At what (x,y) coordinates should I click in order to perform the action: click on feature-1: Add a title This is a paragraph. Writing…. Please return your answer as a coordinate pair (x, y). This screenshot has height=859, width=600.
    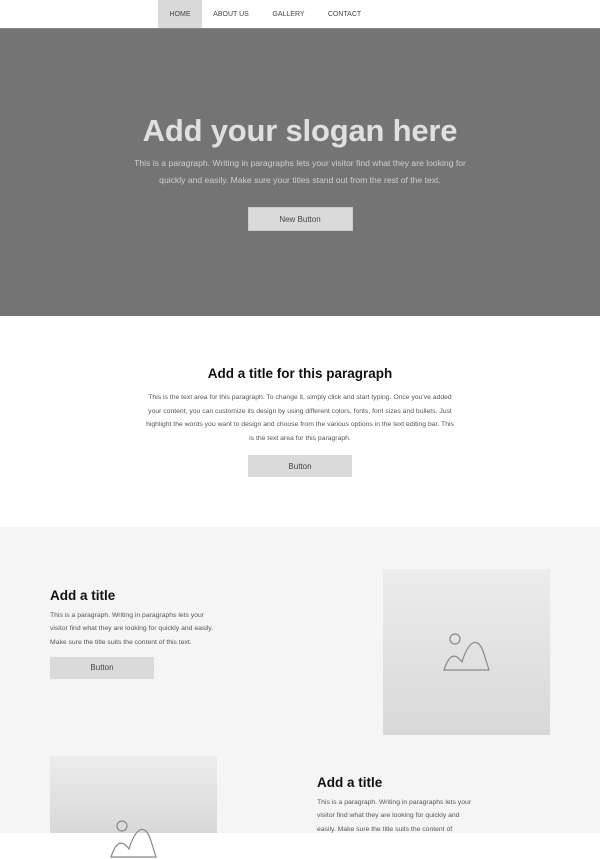
    Looking at the image, I should click on (133, 633).